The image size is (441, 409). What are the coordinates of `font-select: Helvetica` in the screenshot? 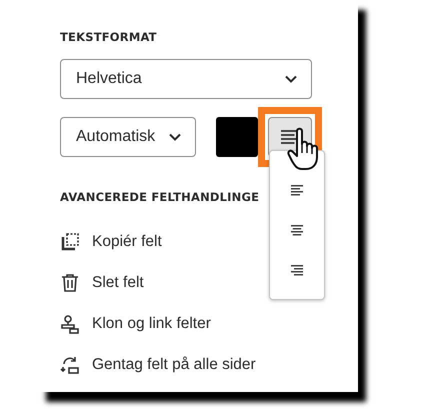 It's located at (186, 79).